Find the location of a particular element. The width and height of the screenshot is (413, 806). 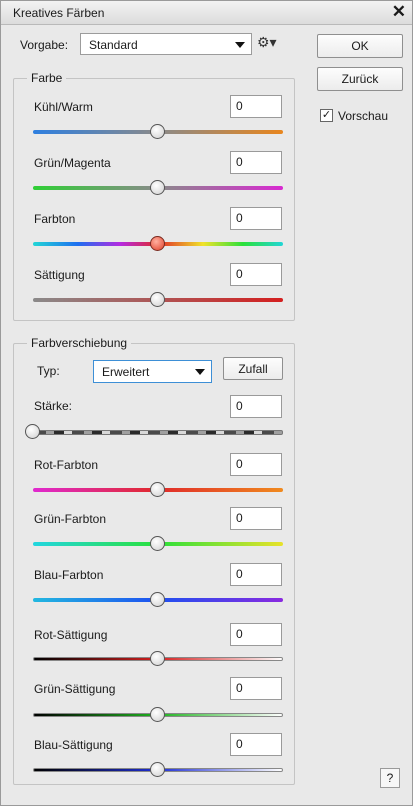

red-saturation-input: 0 is located at coordinates (256, 634).